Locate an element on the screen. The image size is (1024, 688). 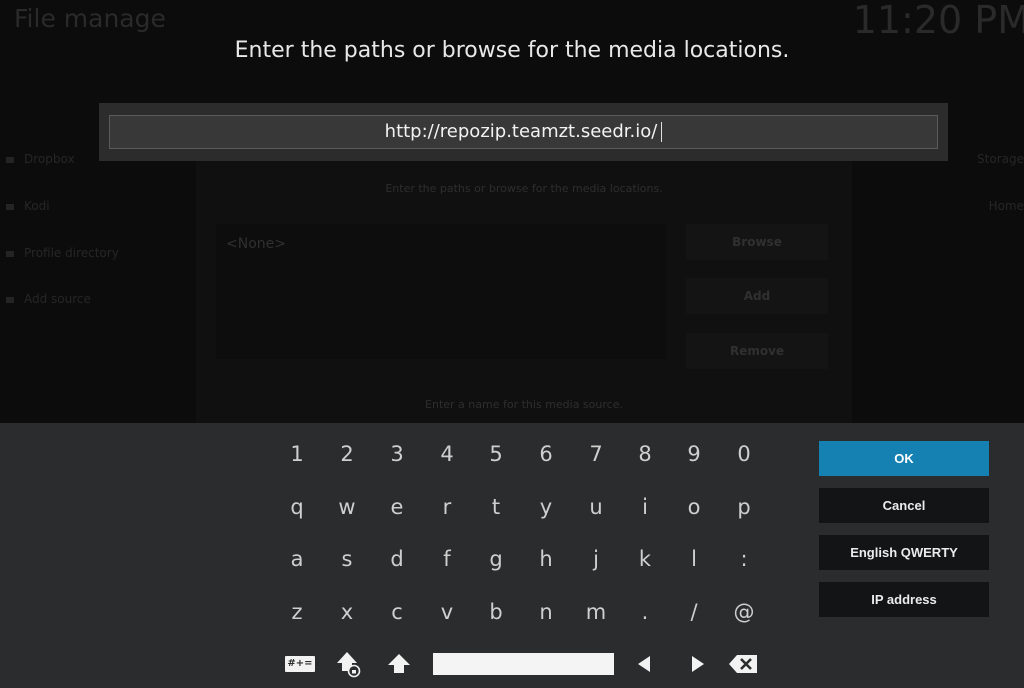
key-colon: : is located at coordinates (744, 559).